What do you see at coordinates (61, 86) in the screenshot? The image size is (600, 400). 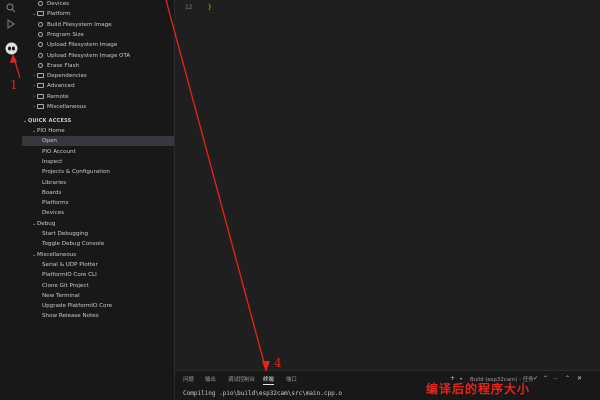 I see `tree-item-label: Advanced` at bounding box center [61, 86].